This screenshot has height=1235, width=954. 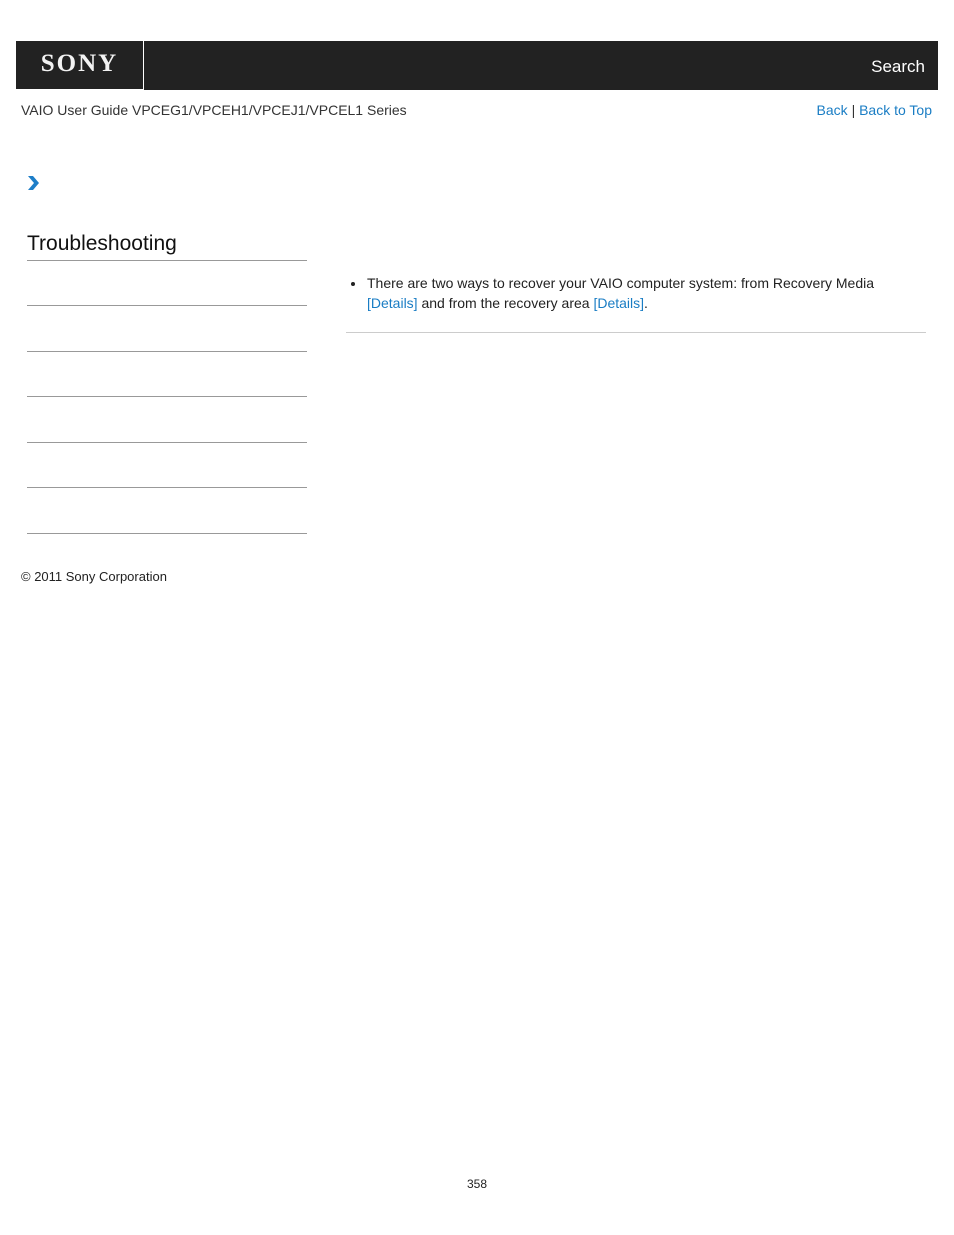 I want to click on sidebar-divider, so click(x=167, y=260).